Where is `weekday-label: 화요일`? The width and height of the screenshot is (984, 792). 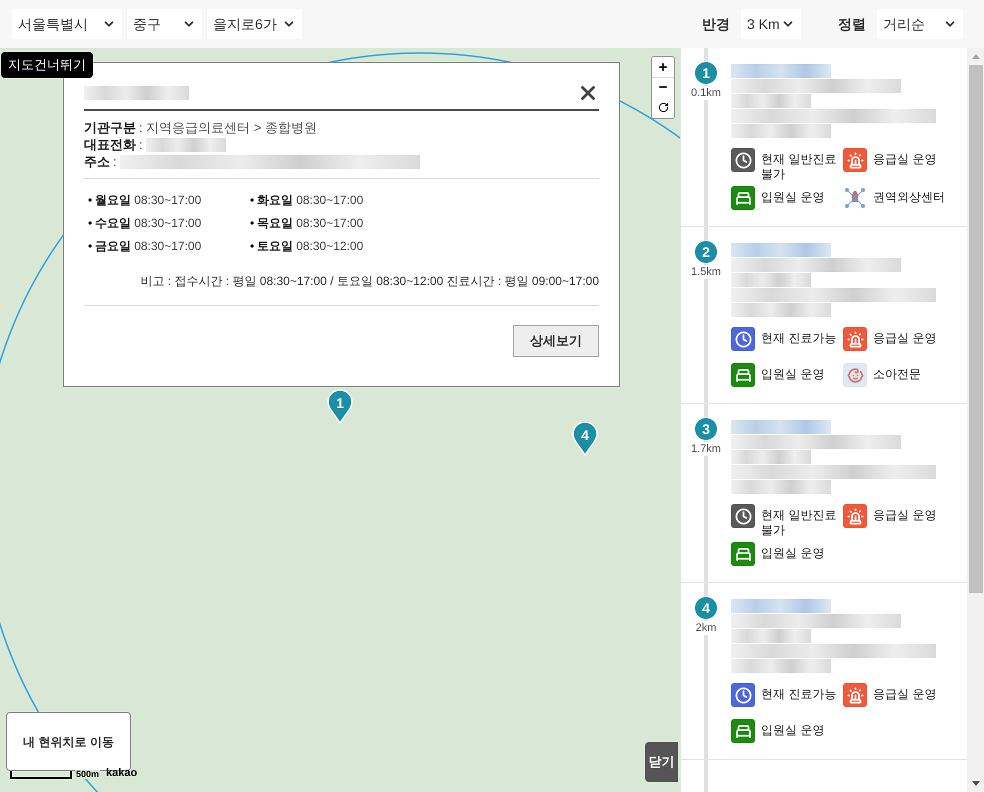 weekday-label: 화요일 is located at coordinates (275, 200).